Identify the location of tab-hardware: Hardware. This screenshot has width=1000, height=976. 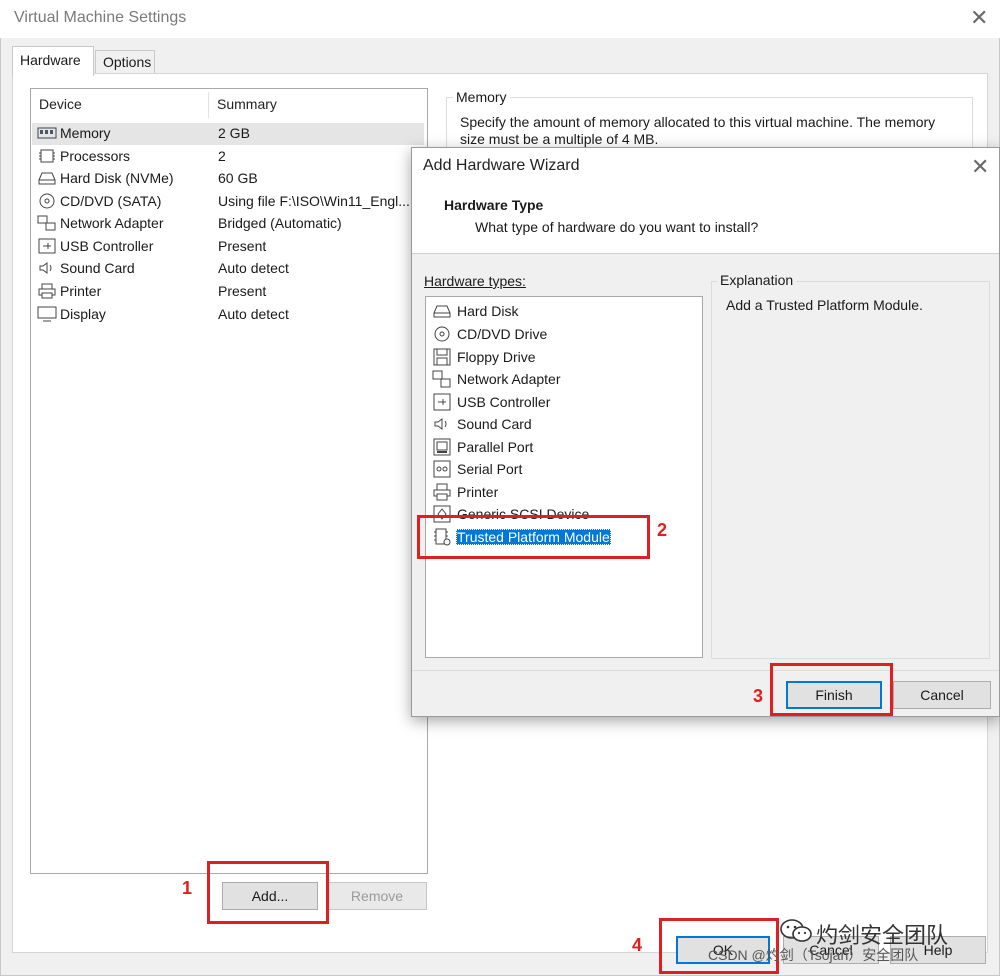
(53, 61).